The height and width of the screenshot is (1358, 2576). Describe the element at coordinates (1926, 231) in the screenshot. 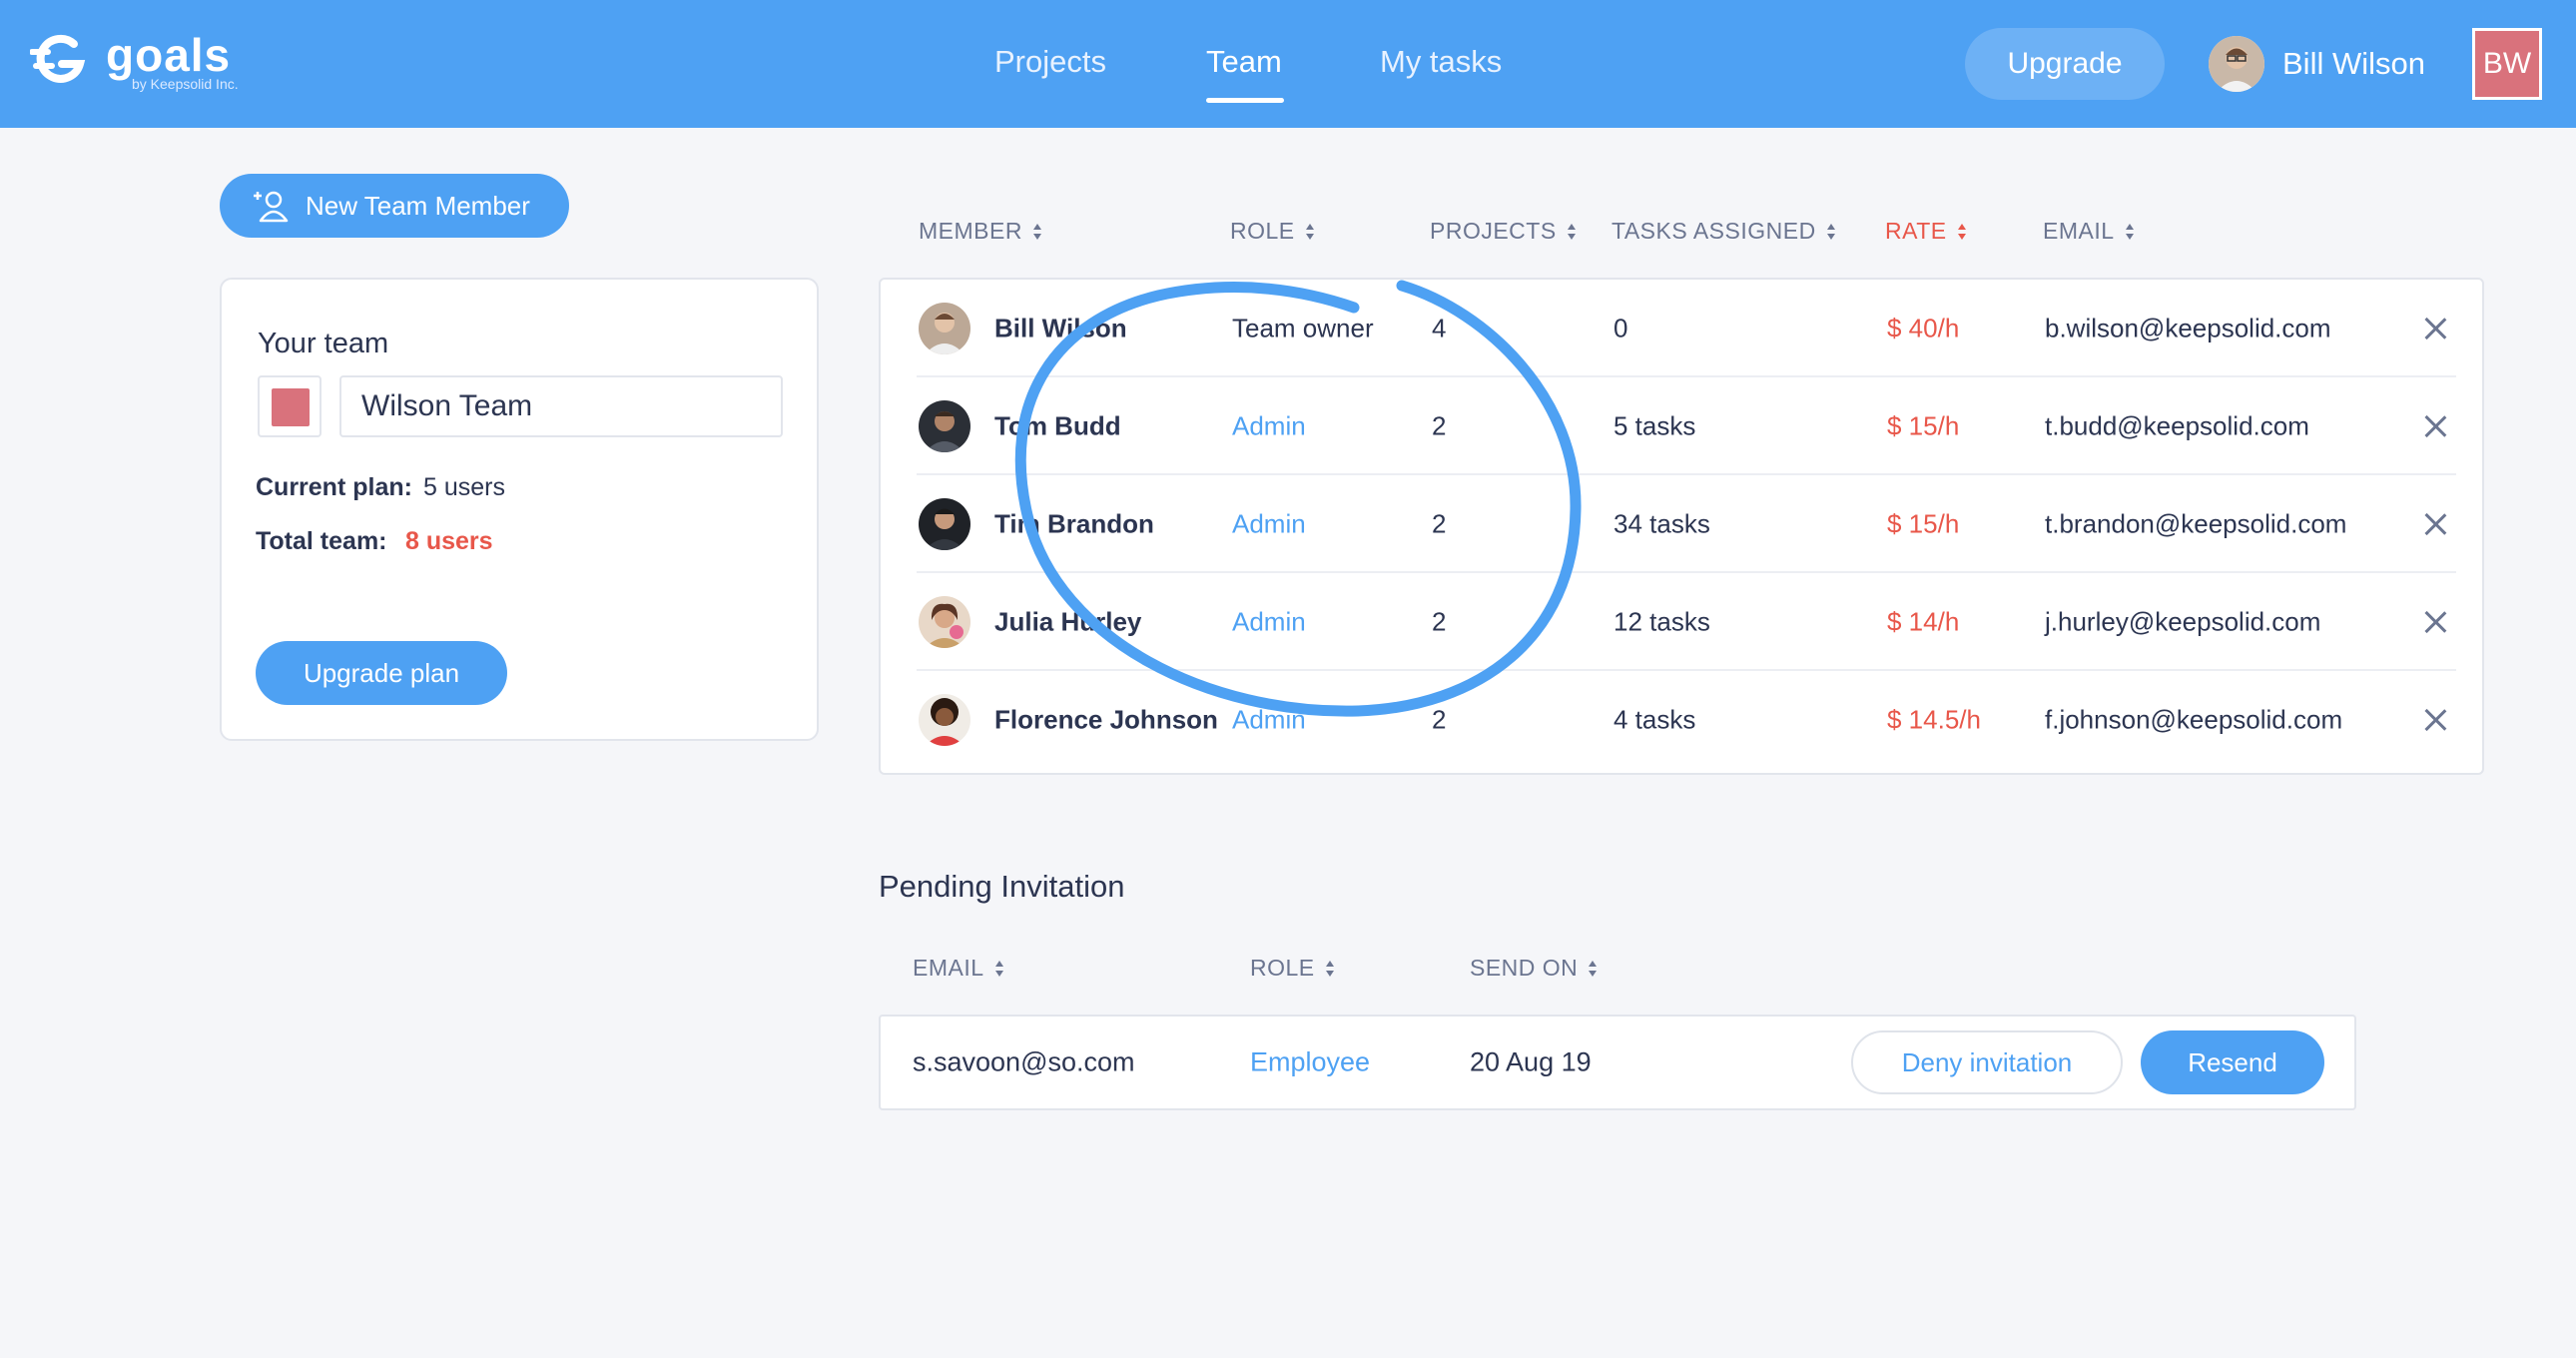

I see `column-header-rate: RATE` at that location.